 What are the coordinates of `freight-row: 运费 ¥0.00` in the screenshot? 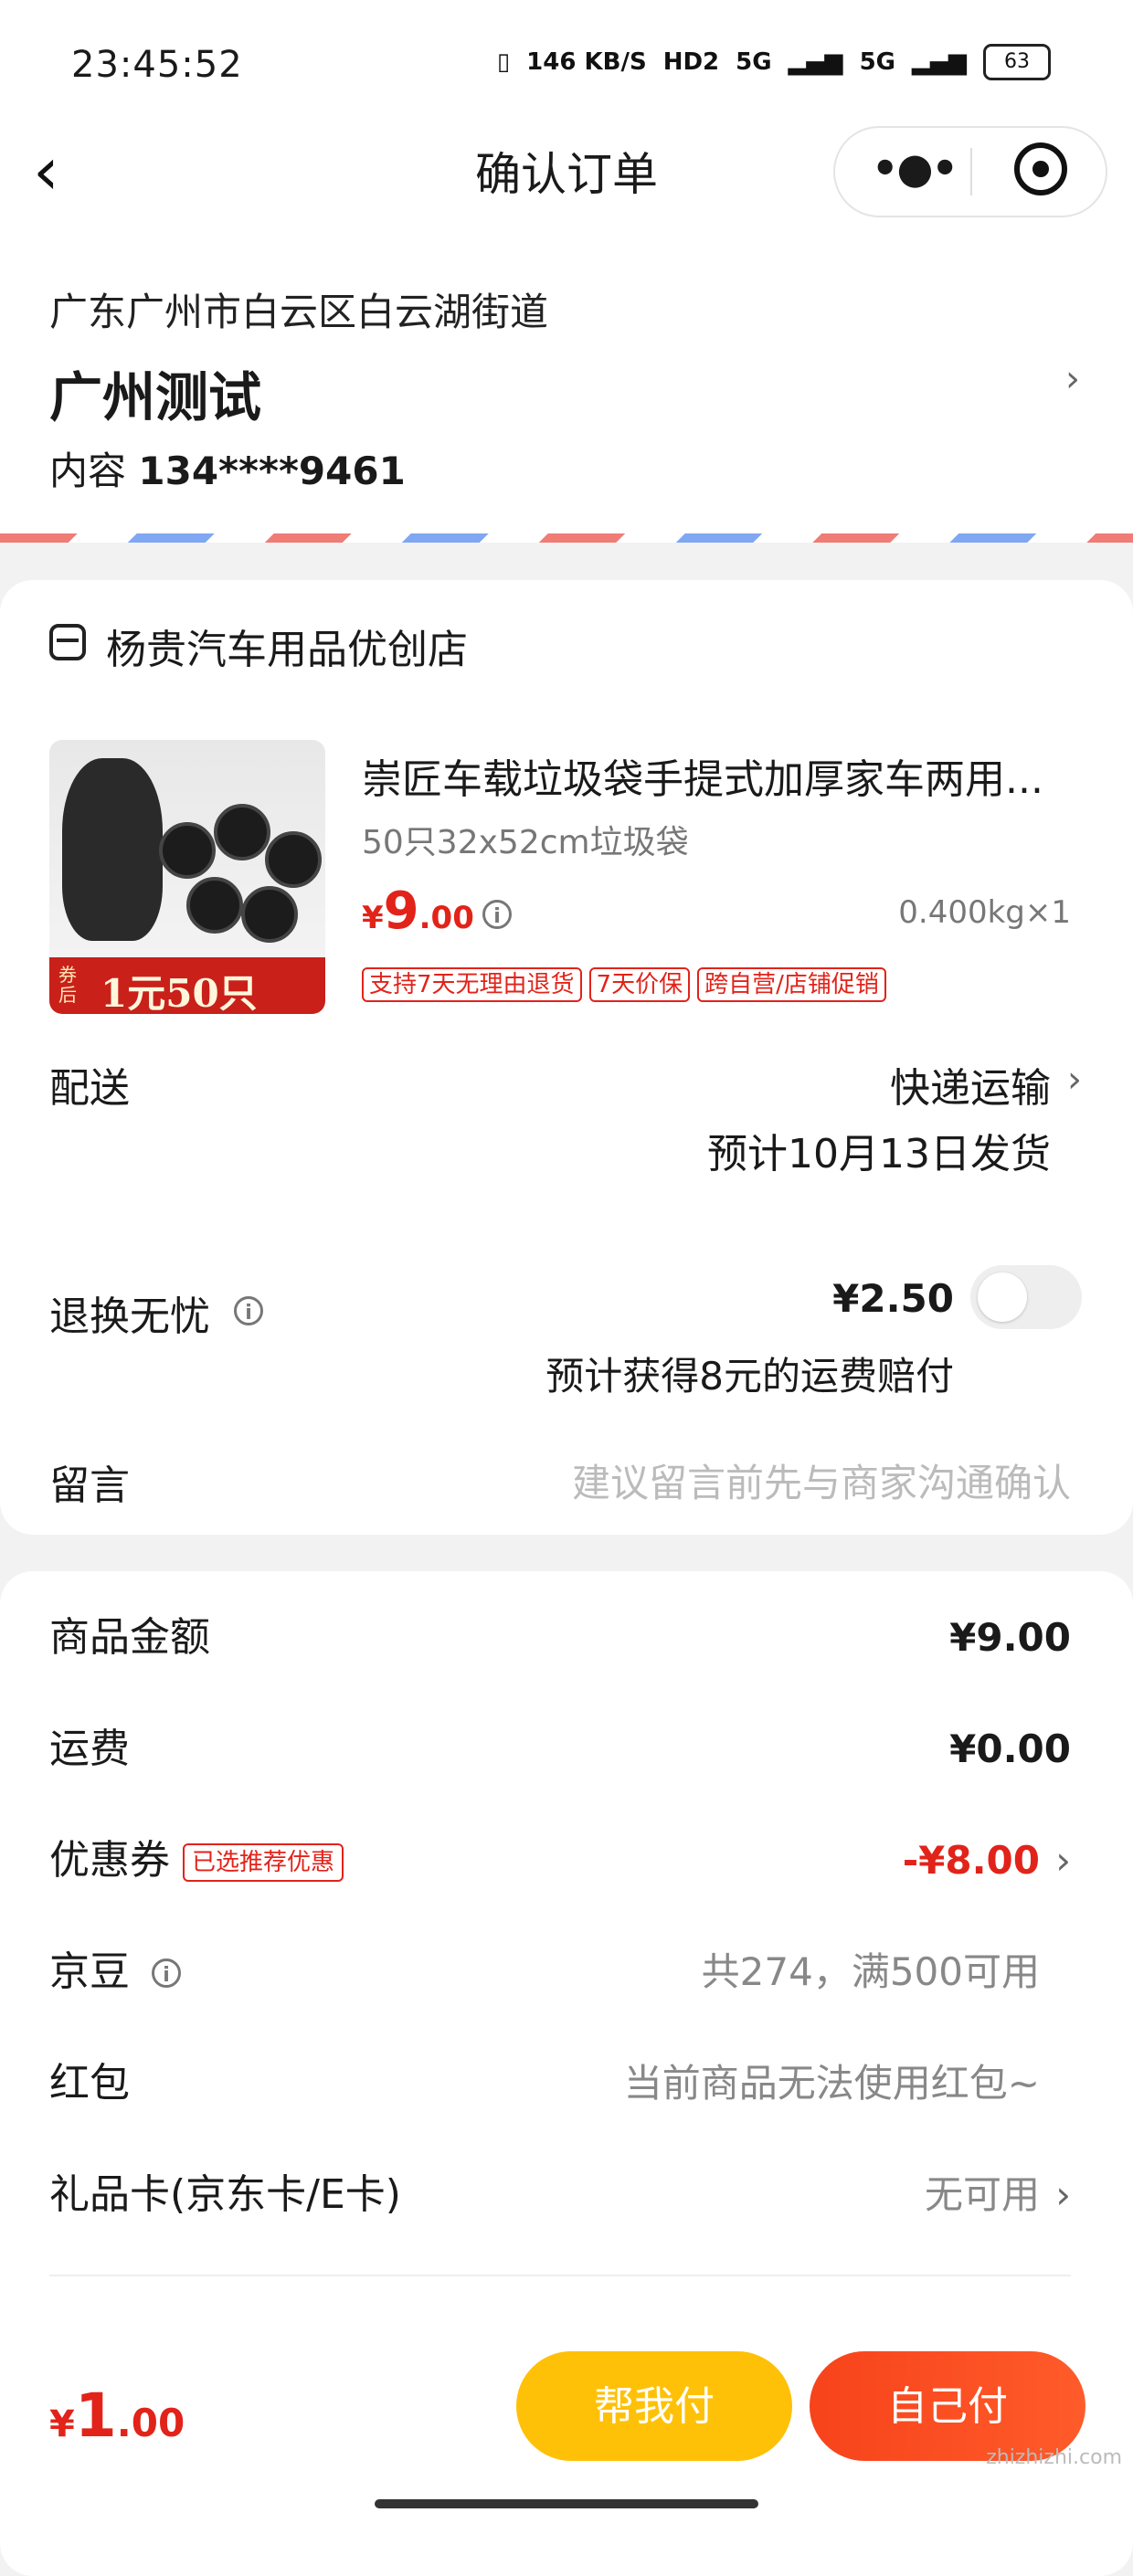 It's located at (560, 1749).